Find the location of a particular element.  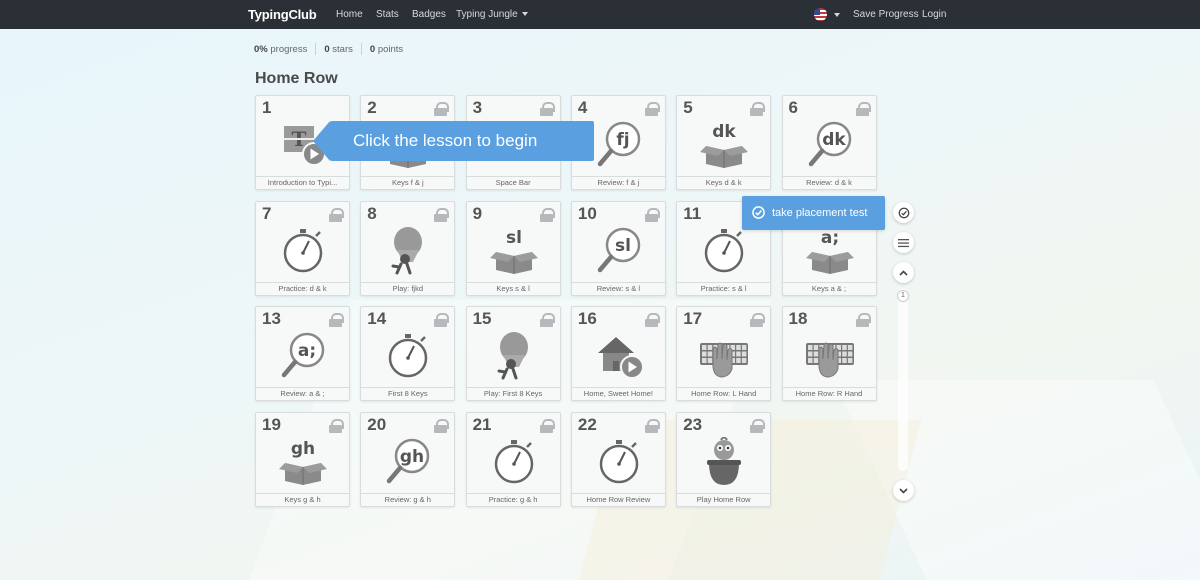

lesson-card-8: 8 Play: fjkd is located at coordinates (408, 248).